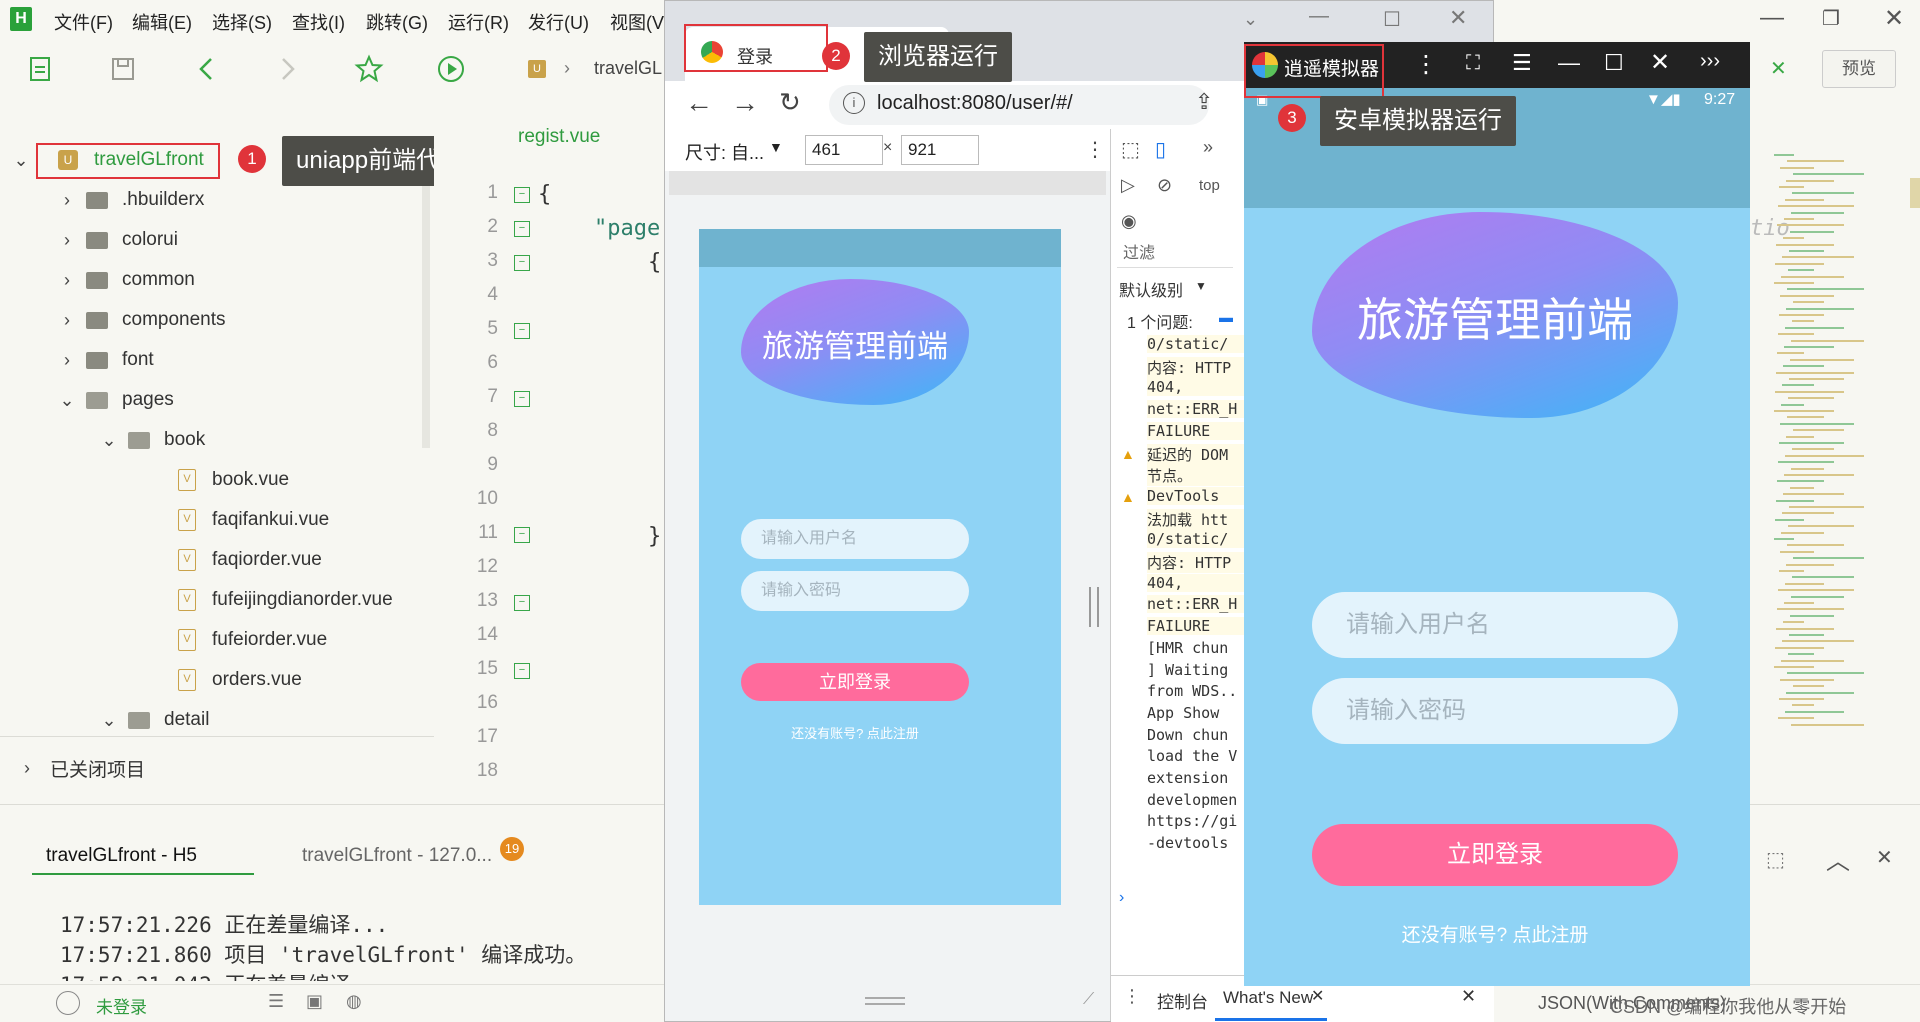 The width and height of the screenshot is (1920, 1022). Describe the element at coordinates (1088, 1000) in the screenshot. I see `resize-corner-icon: ⟋` at that location.